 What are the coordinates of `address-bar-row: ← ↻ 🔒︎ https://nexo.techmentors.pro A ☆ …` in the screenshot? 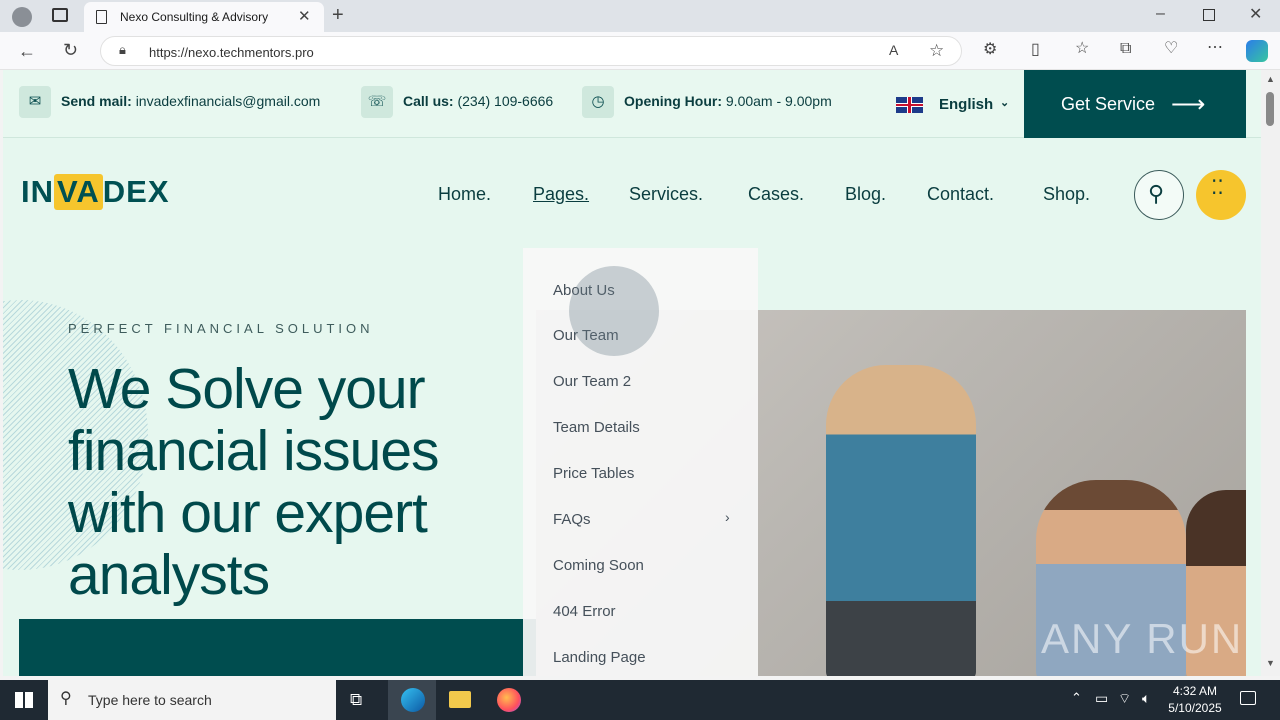 It's located at (640, 51).